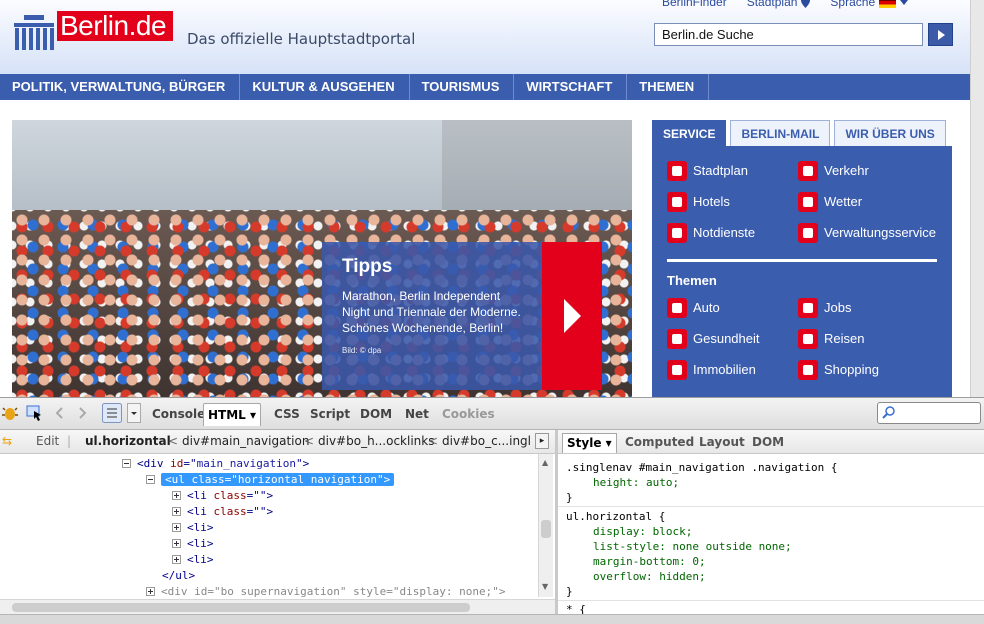  Describe the element at coordinates (542, 441) in the screenshot. I see `breadcrumb-scroll-right-icon: ▸` at that location.